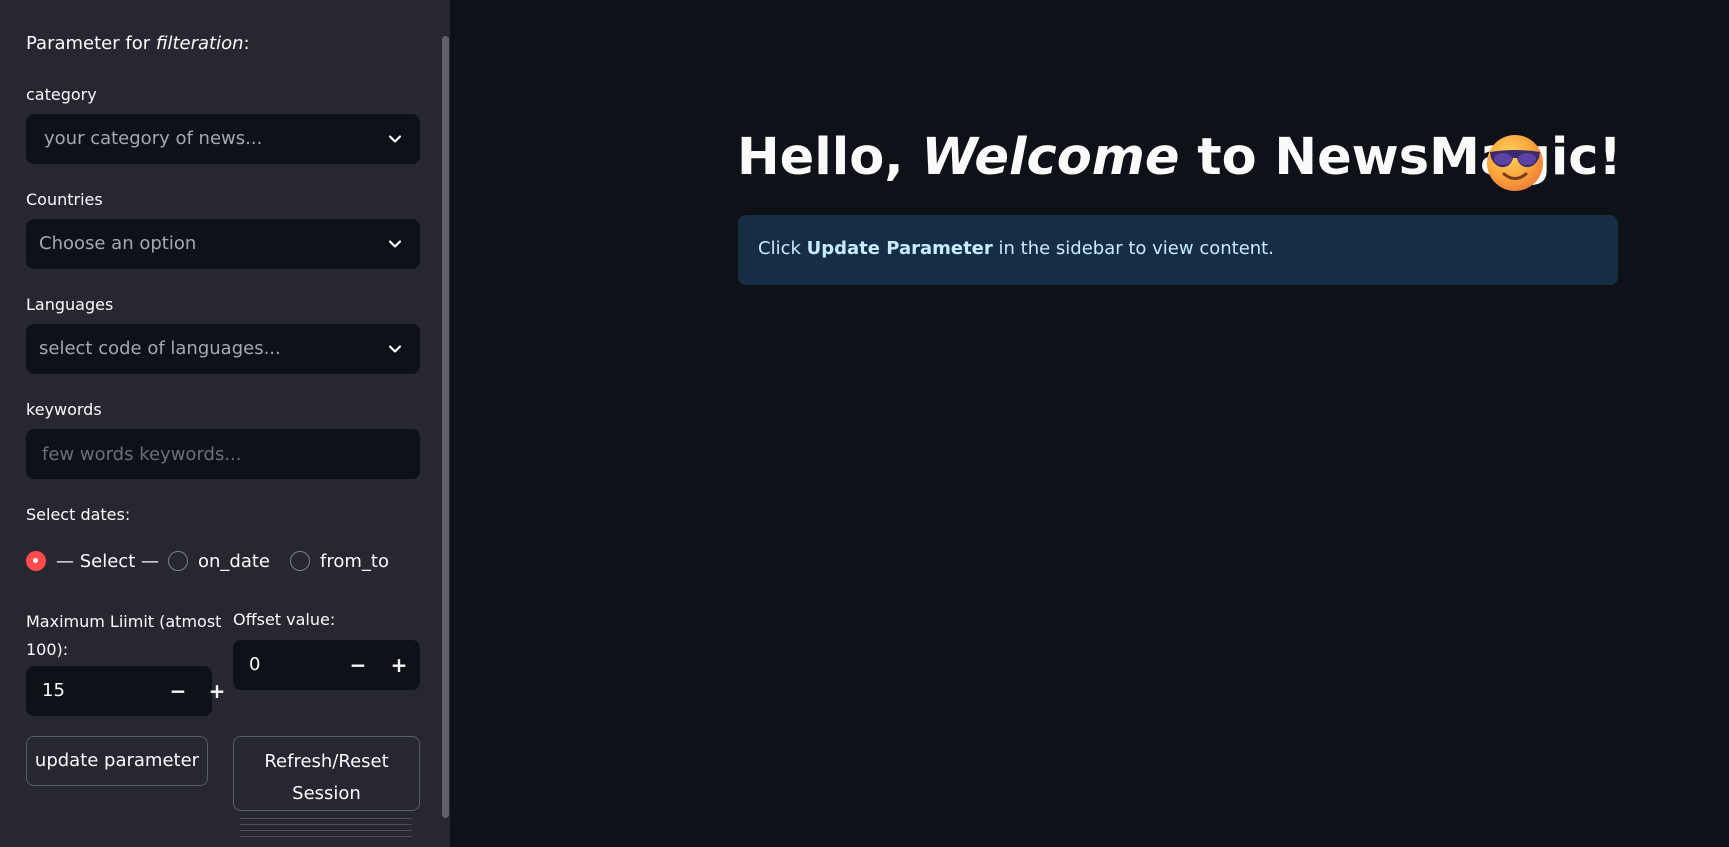  Describe the element at coordinates (284, 619) in the screenshot. I see `offset-label: Offset value:` at that location.